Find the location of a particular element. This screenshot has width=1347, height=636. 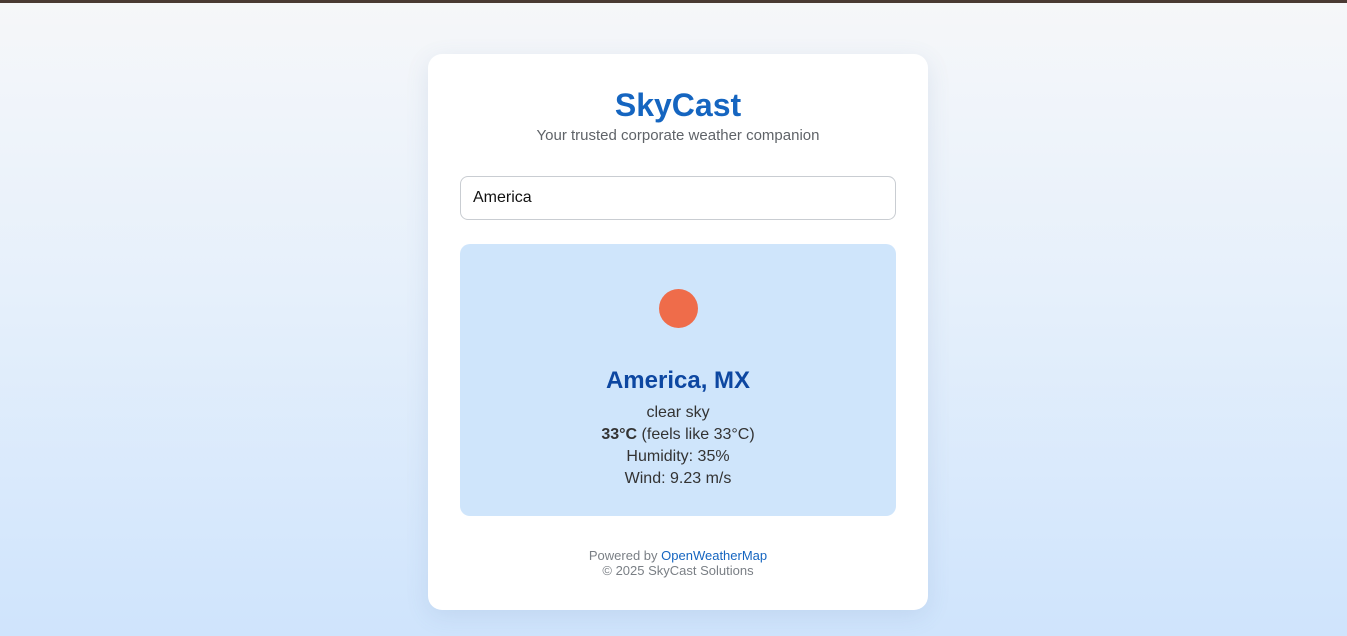

top-border is located at coordinates (673, 1).